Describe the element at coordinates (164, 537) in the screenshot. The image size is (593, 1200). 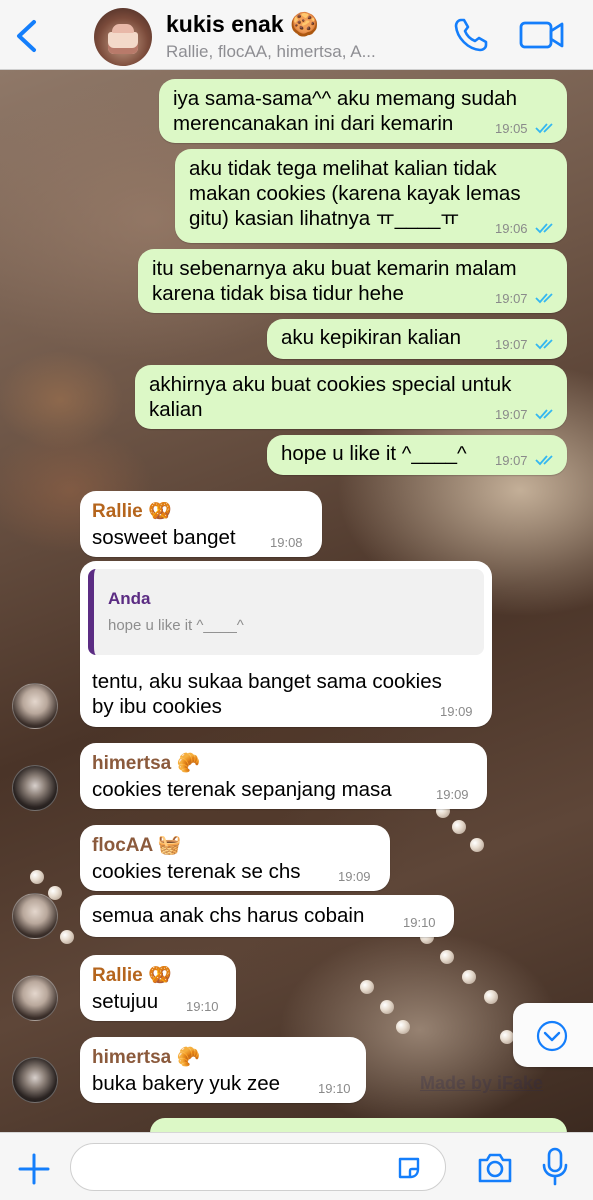
I see `message-text: sosweet banget` at that location.